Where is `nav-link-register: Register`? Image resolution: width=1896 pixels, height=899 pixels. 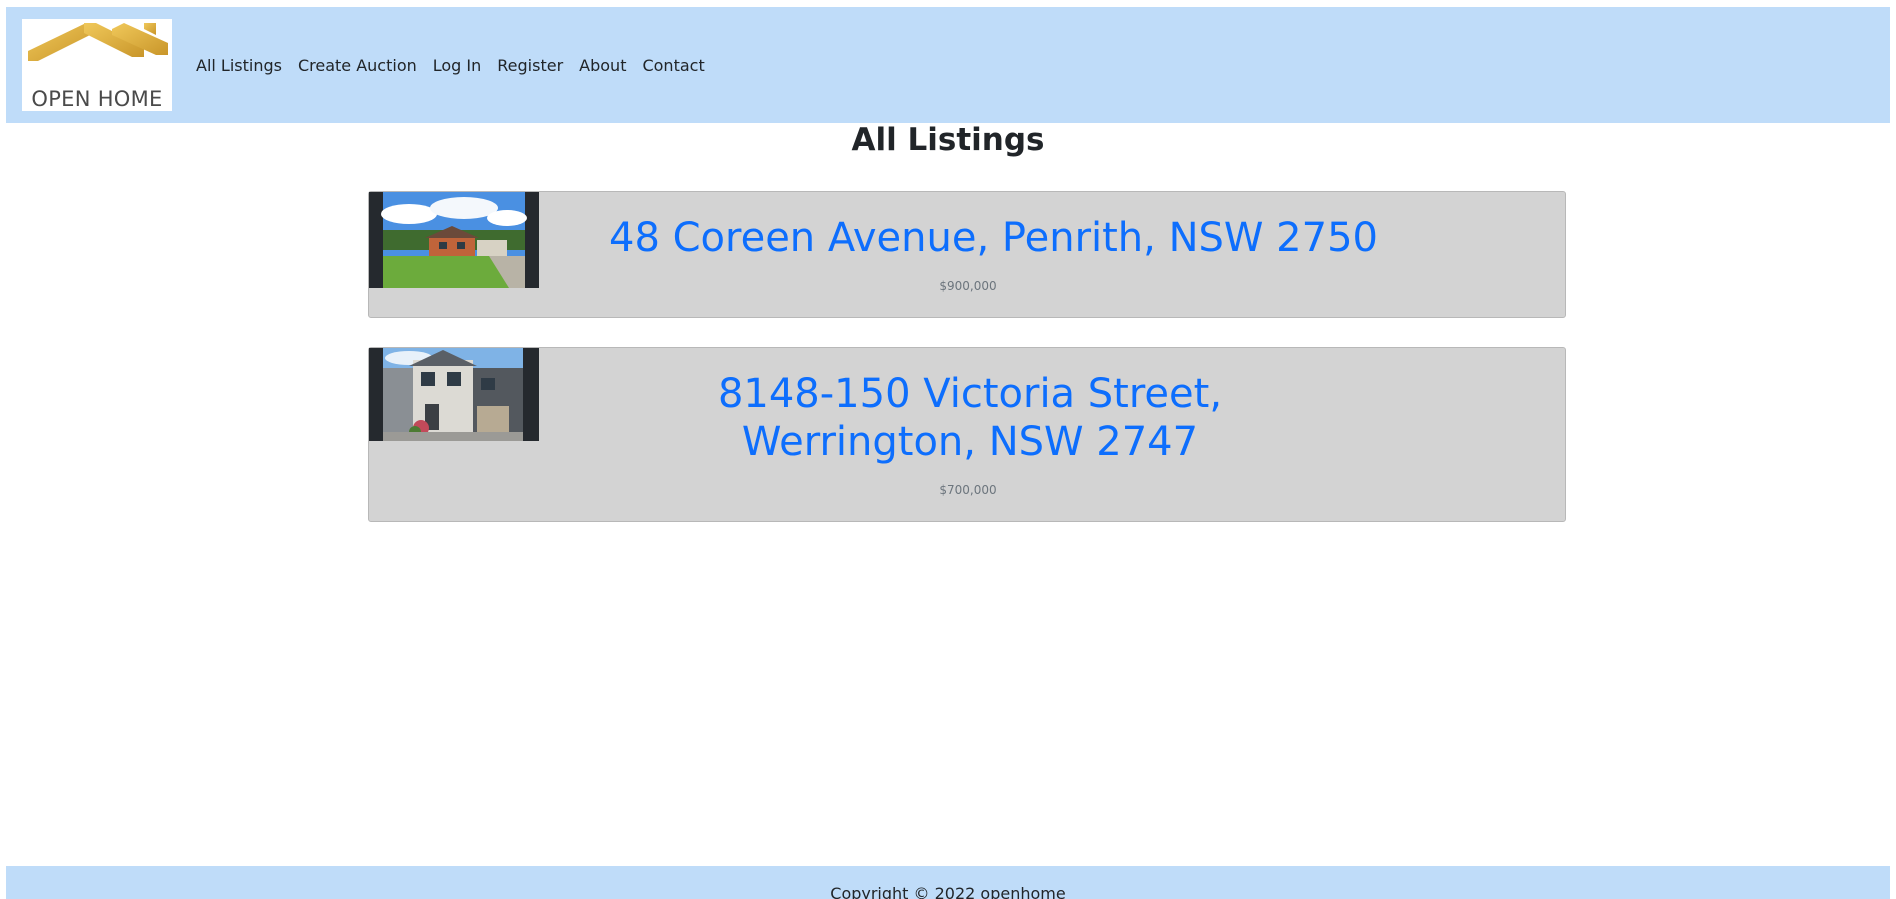
nav-link-register: Register is located at coordinates (530, 65).